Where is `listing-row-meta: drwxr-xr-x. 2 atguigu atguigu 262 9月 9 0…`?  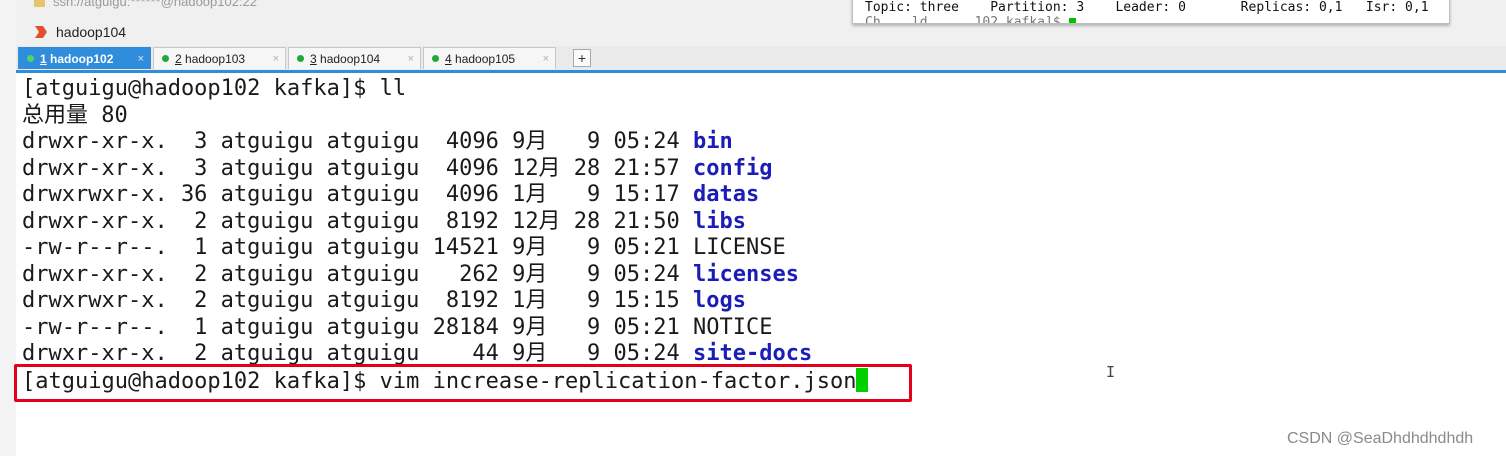 listing-row-meta: drwxr-xr-x. 2 atguigu atguigu 262 9月 9 0… is located at coordinates (358, 274).